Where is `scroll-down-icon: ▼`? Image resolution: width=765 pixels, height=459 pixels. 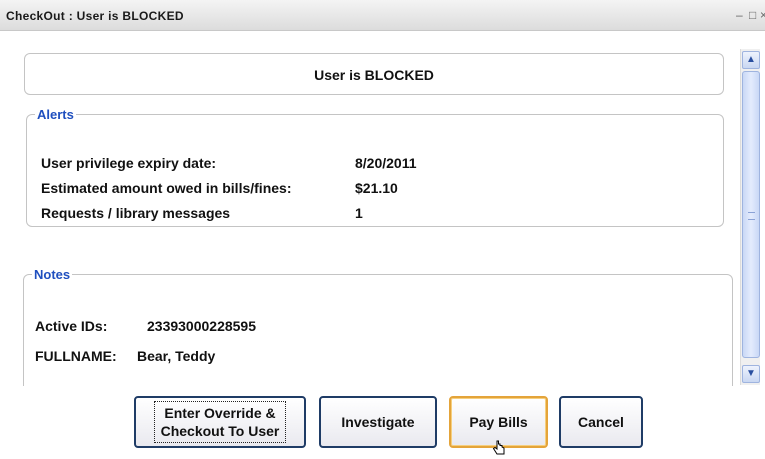 scroll-down-icon: ▼ is located at coordinates (751, 374).